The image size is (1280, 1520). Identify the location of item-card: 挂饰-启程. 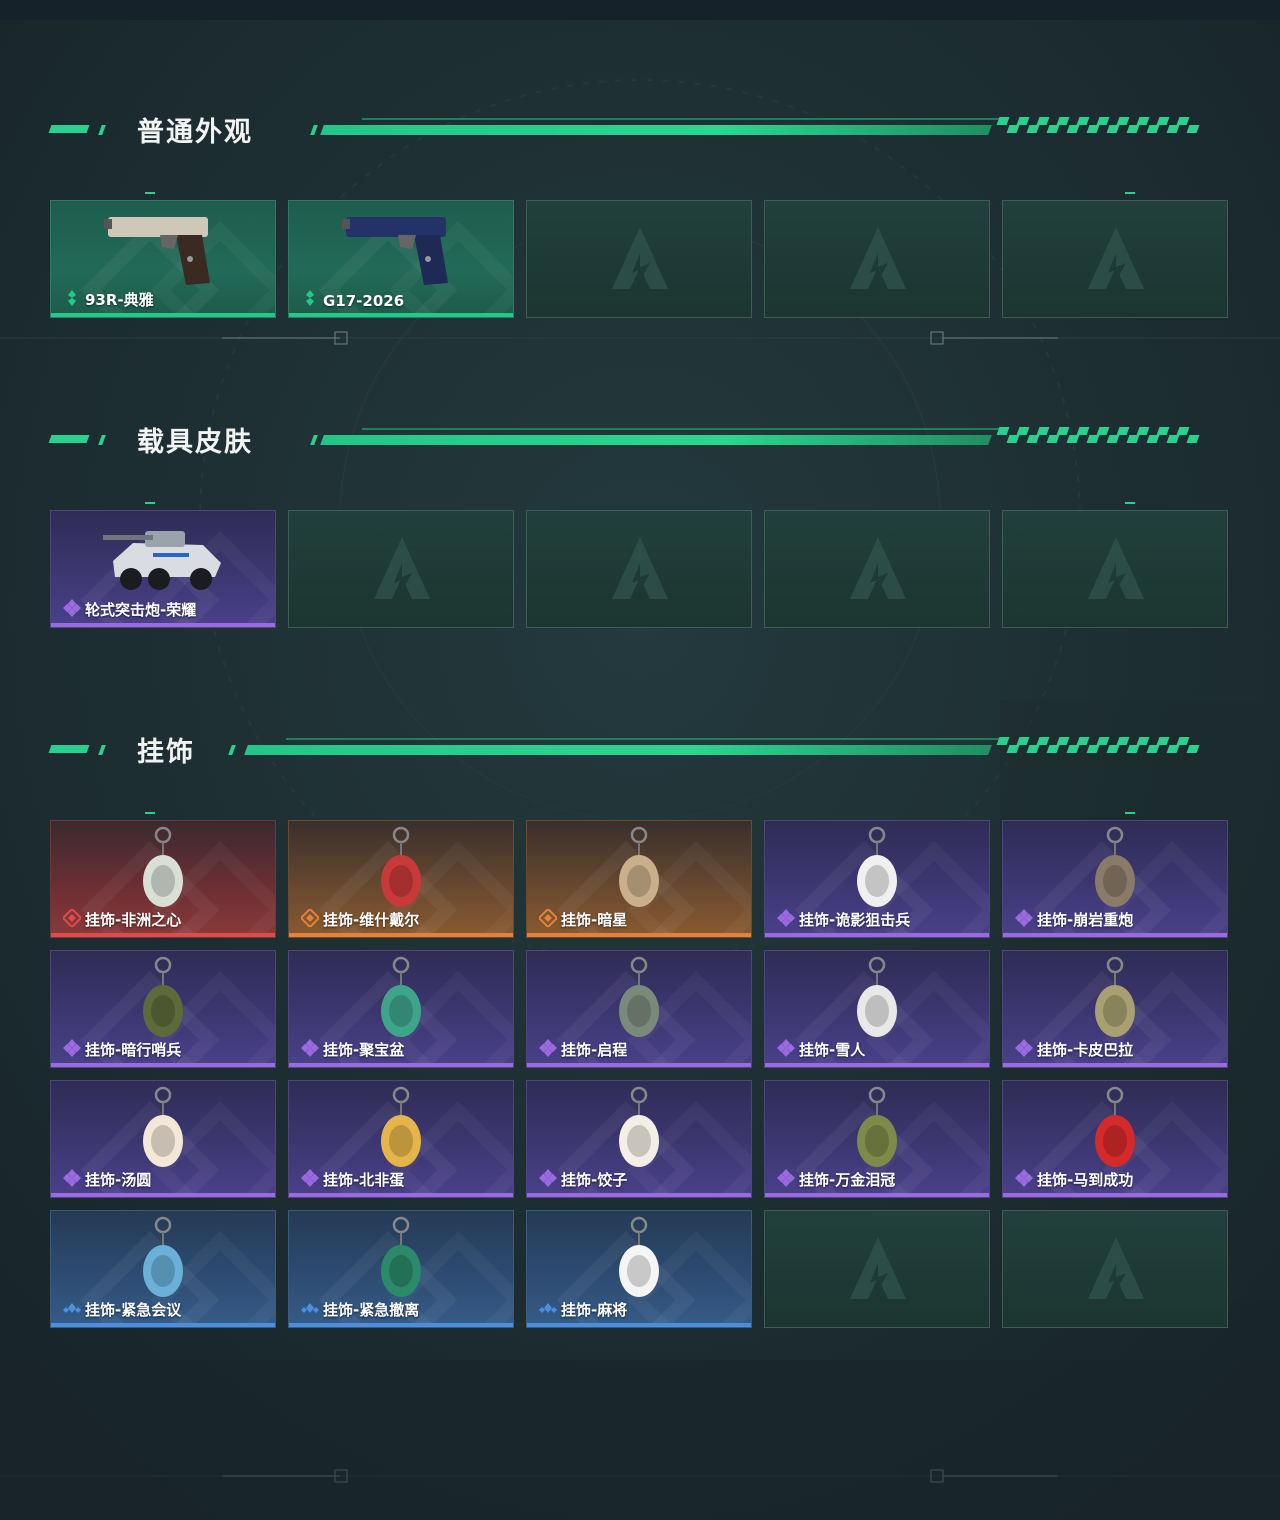
(639, 1009).